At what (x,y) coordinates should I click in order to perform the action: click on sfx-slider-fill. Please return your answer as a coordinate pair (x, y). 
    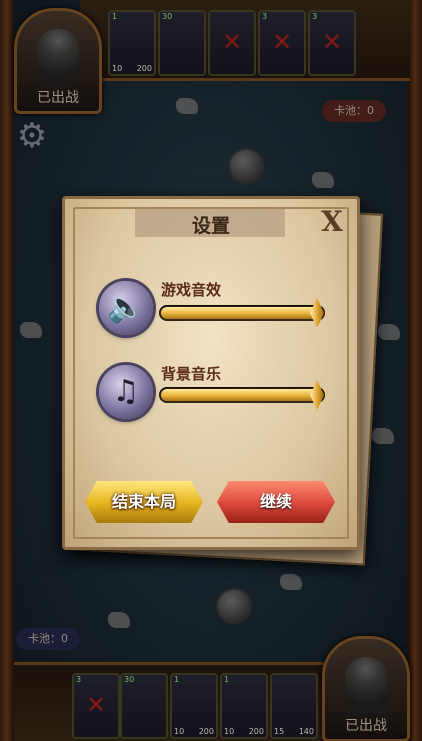
    Looking at the image, I should click on (239, 313).